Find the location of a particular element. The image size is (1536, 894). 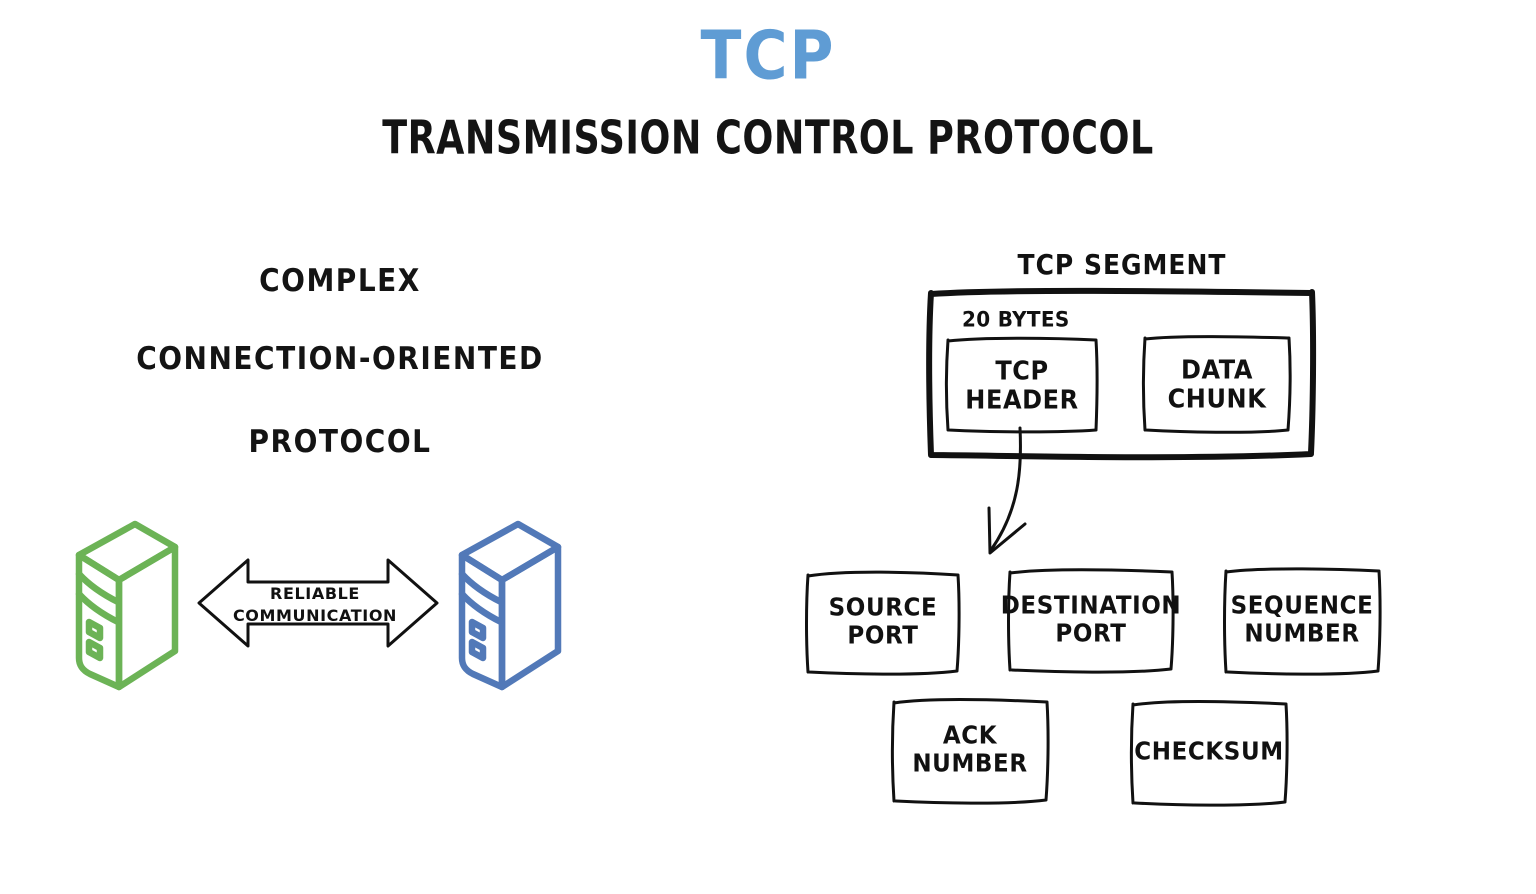

server-icon-right is located at coordinates (510, 605).